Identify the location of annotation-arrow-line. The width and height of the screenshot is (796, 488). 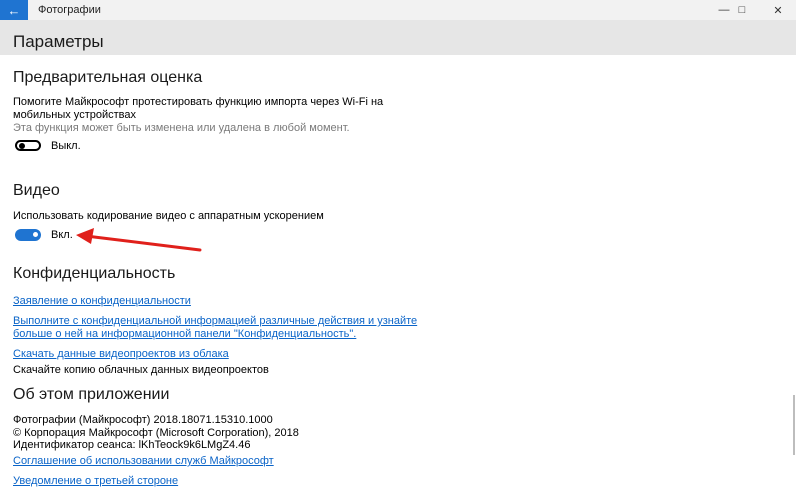
(143, 243).